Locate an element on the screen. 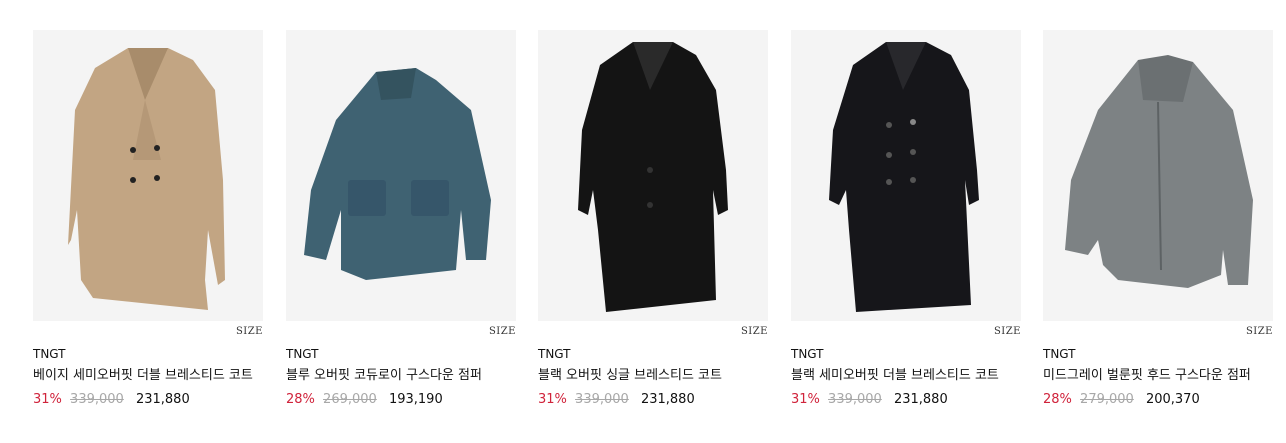  price-row: 28% 279,000 200,370 is located at coordinates (1158, 399).